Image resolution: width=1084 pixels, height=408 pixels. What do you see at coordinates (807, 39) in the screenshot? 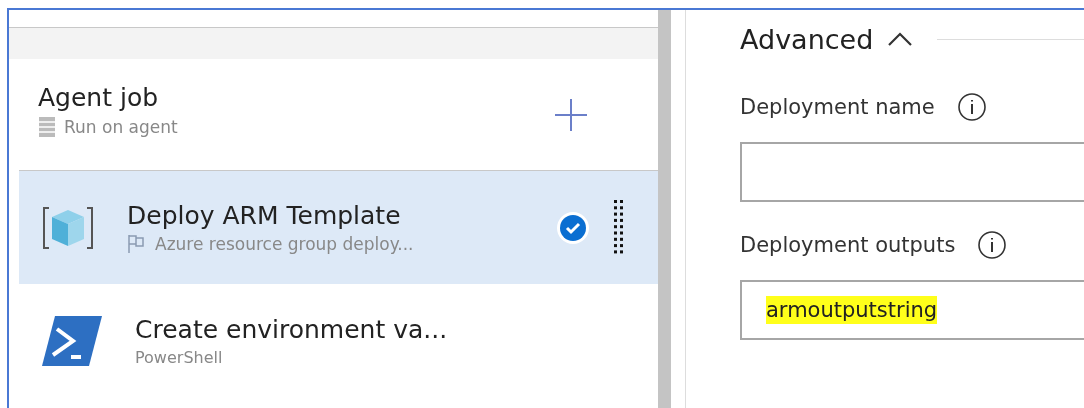
I see `section-title: Advanced` at bounding box center [807, 39].